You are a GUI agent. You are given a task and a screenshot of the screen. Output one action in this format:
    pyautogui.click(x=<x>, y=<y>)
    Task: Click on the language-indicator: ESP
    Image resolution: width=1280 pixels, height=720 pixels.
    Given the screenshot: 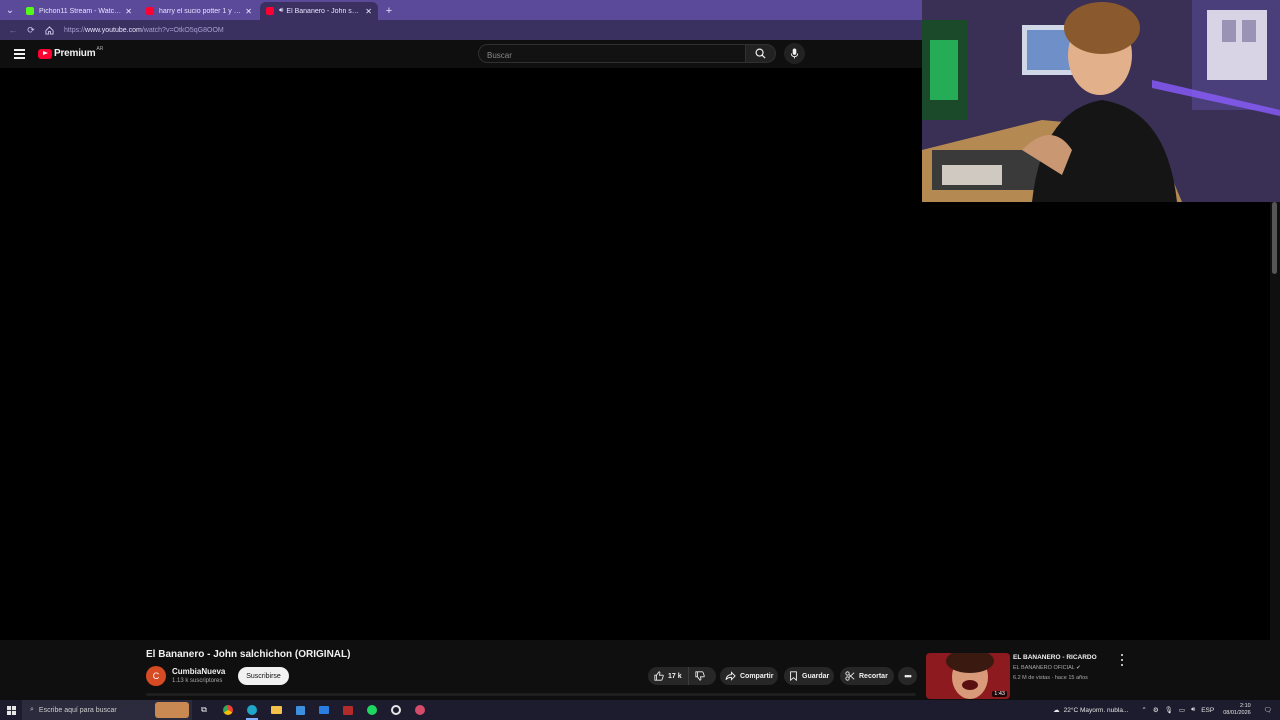 What is the action you would take?
    pyautogui.click(x=1207, y=710)
    